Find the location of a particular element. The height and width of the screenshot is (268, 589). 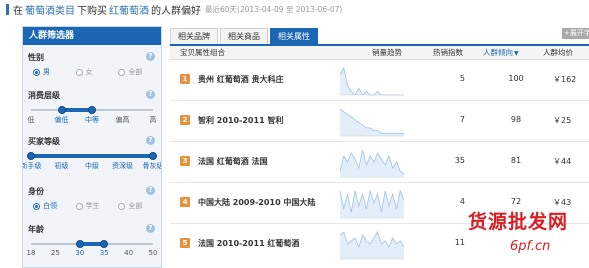

table-row: 2 智利 2010-2011 智利 7 98 ￥25 is located at coordinates (379, 121).